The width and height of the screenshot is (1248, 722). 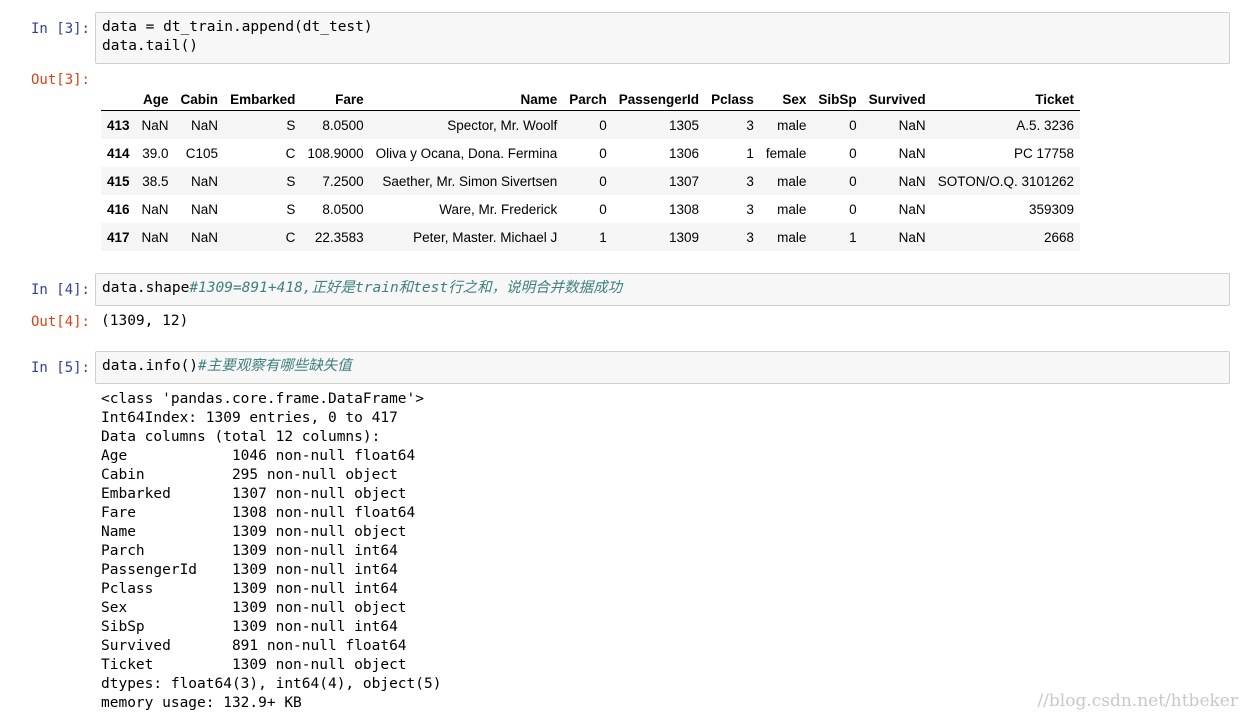 What do you see at coordinates (254, 608) in the screenshot?
I see `info-output-line: Sex 1309 non-null object` at bounding box center [254, 608].